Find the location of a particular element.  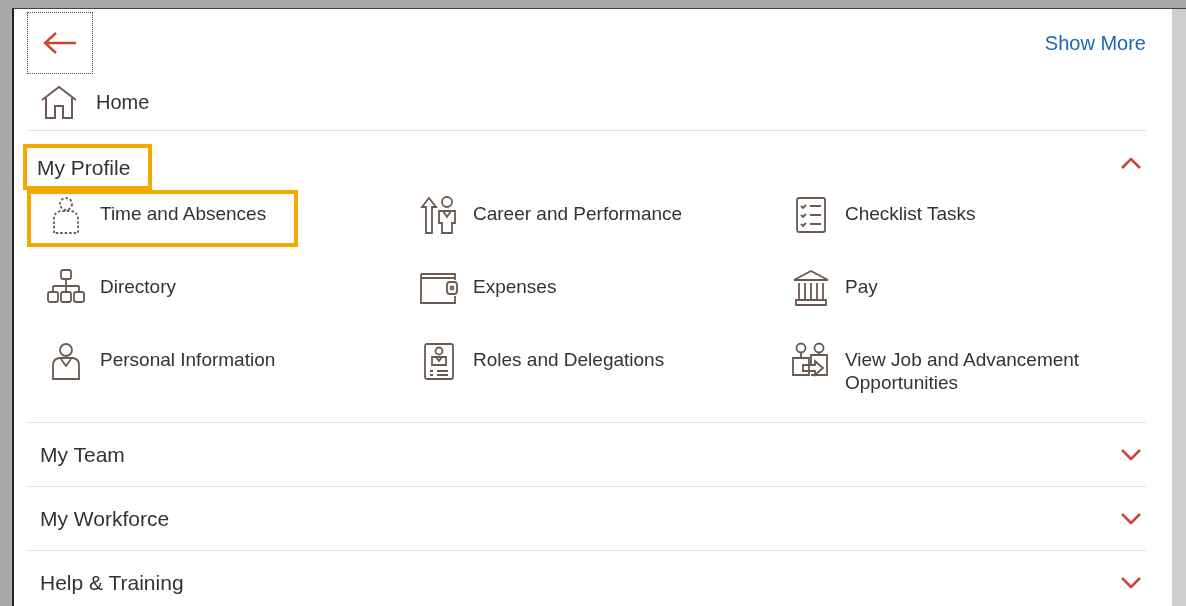

menu-item: View Job and Advancement Opportunities is located at coordinates (959, 371).